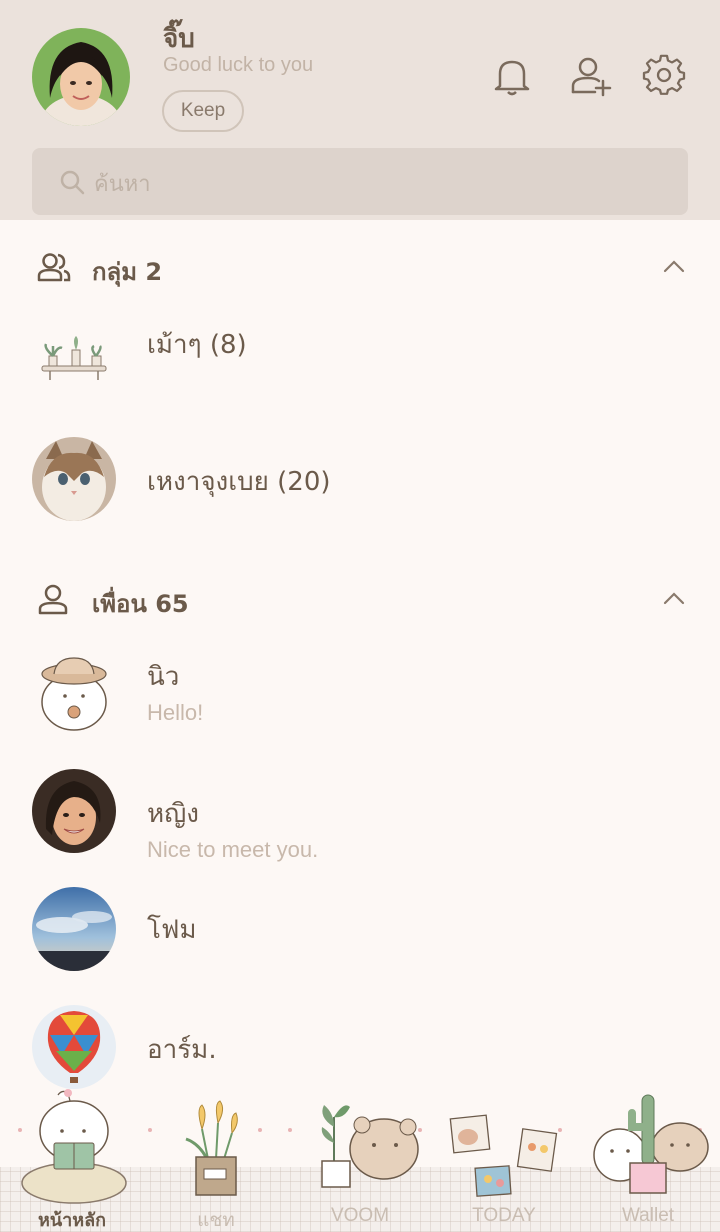  Describe the element at coordinates (203, 111) in the screenshot. I see `keep-button: Keep` at that location.